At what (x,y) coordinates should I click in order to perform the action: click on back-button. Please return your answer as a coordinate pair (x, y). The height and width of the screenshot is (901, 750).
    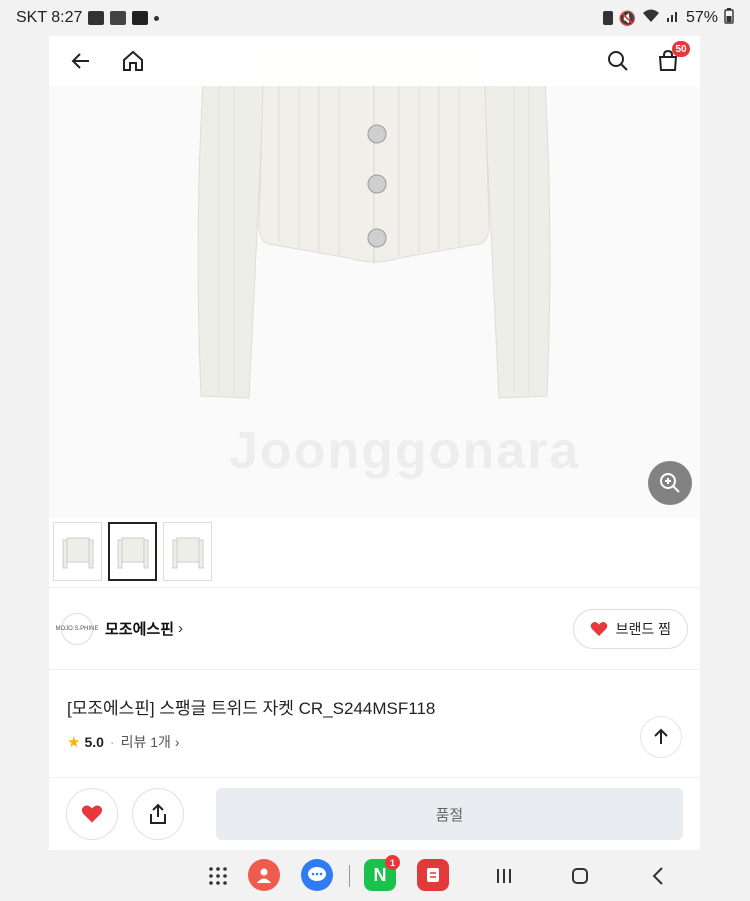
    Looking at the image, I should click on (81, 61).